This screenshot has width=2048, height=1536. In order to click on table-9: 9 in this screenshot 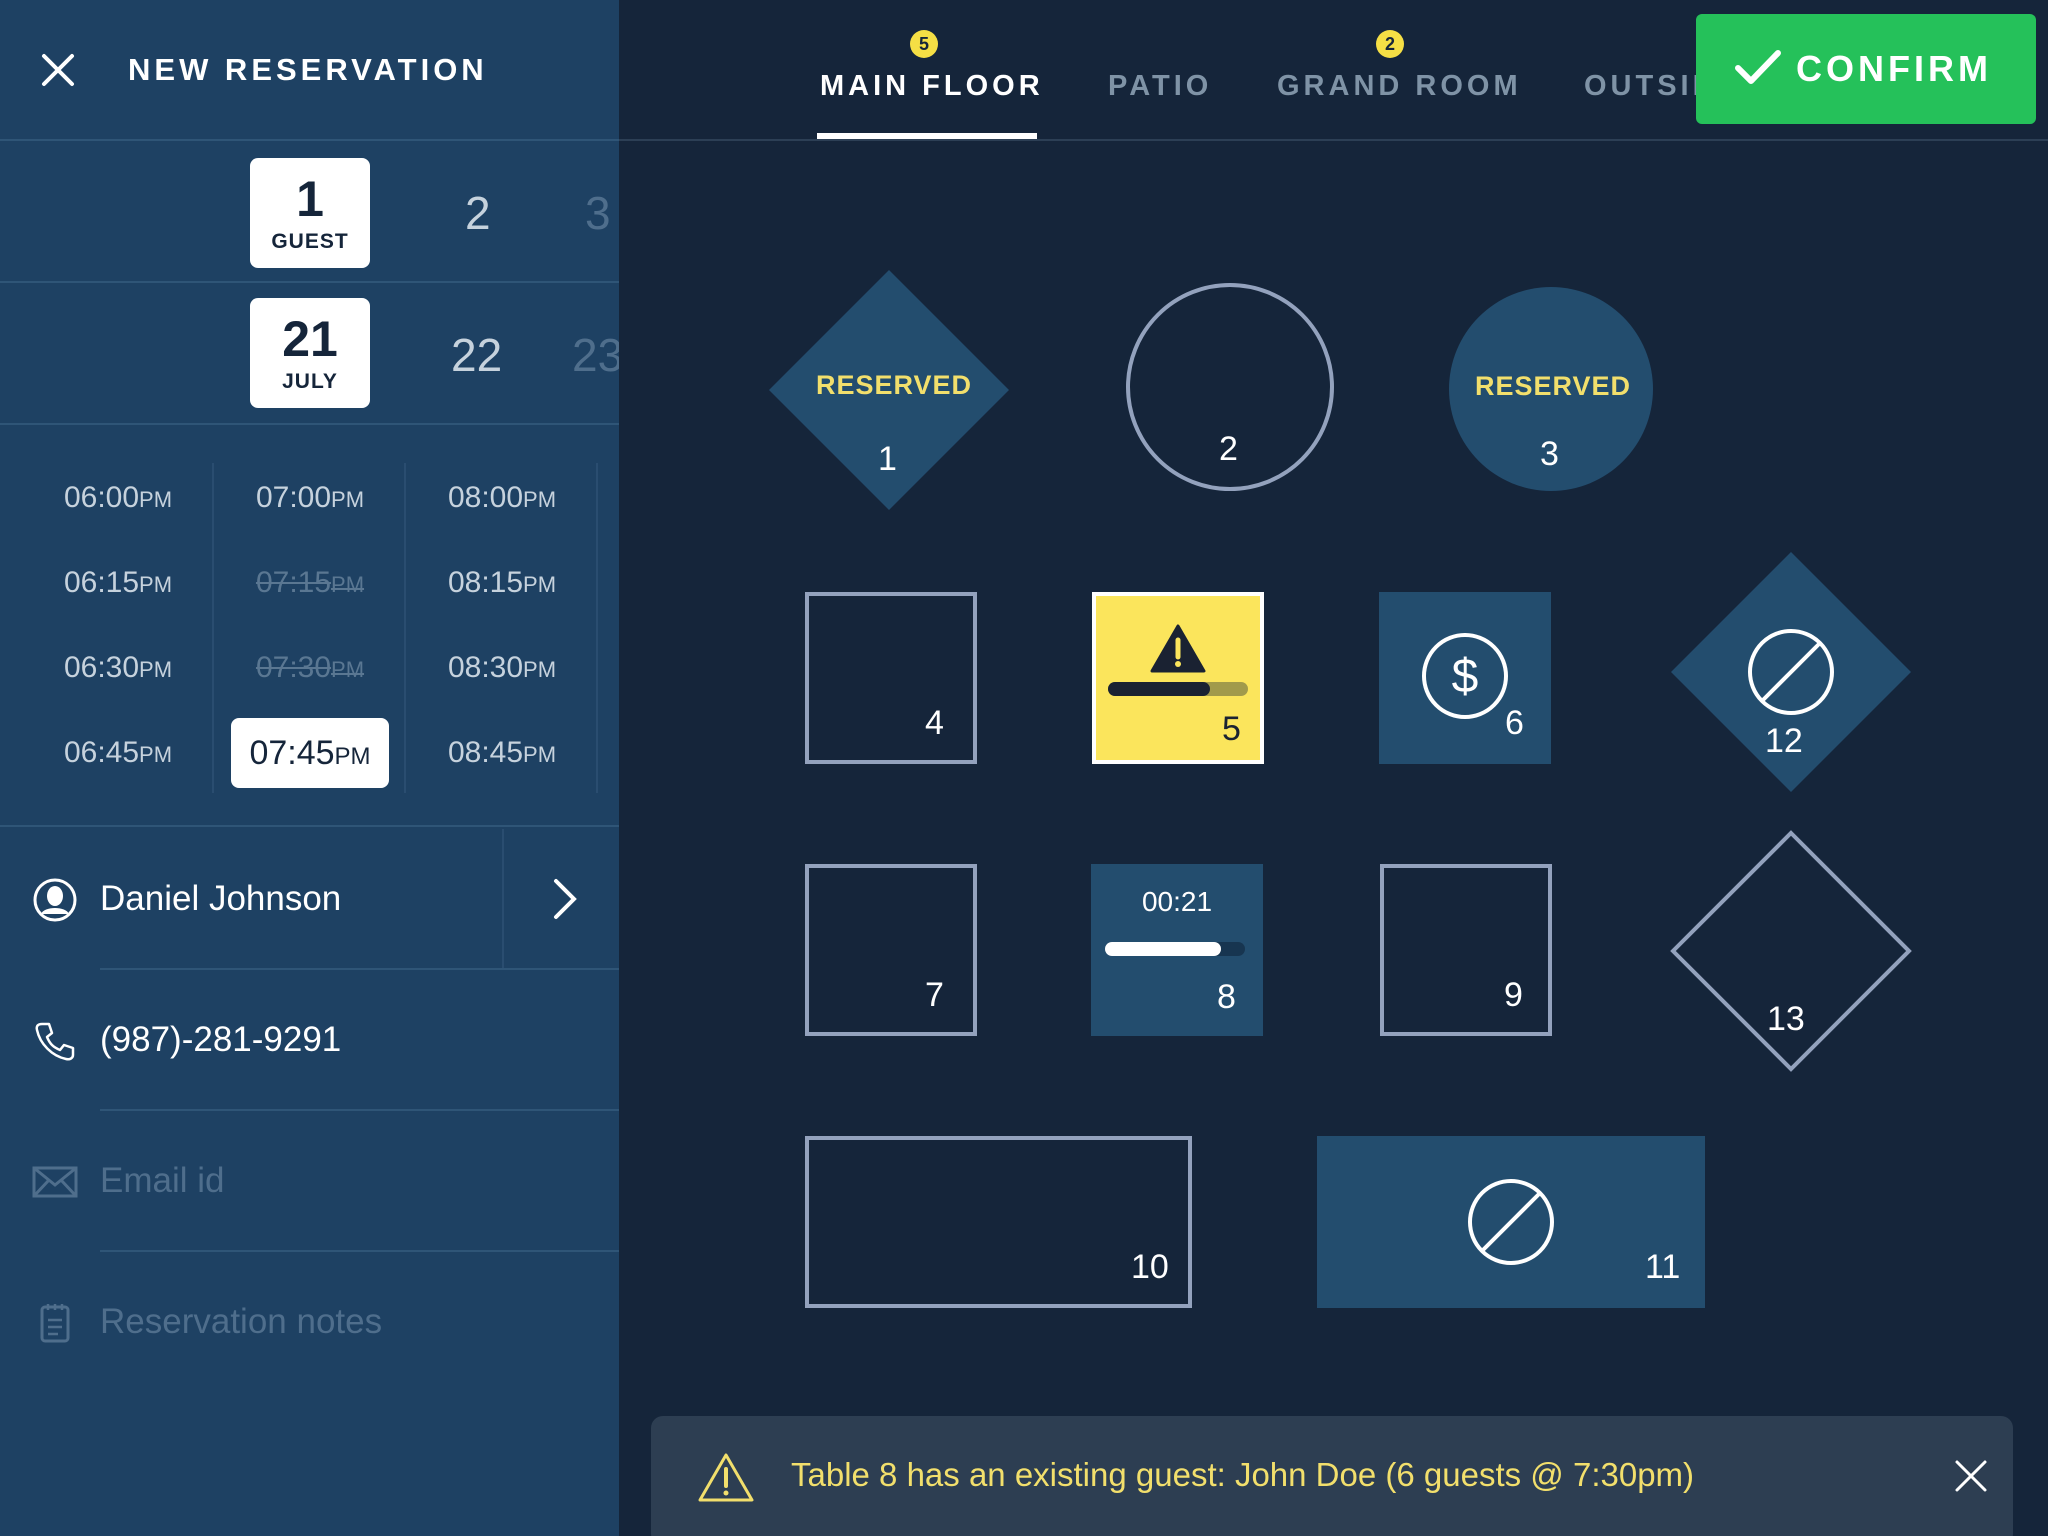, I will do `click(1466, 950)`.